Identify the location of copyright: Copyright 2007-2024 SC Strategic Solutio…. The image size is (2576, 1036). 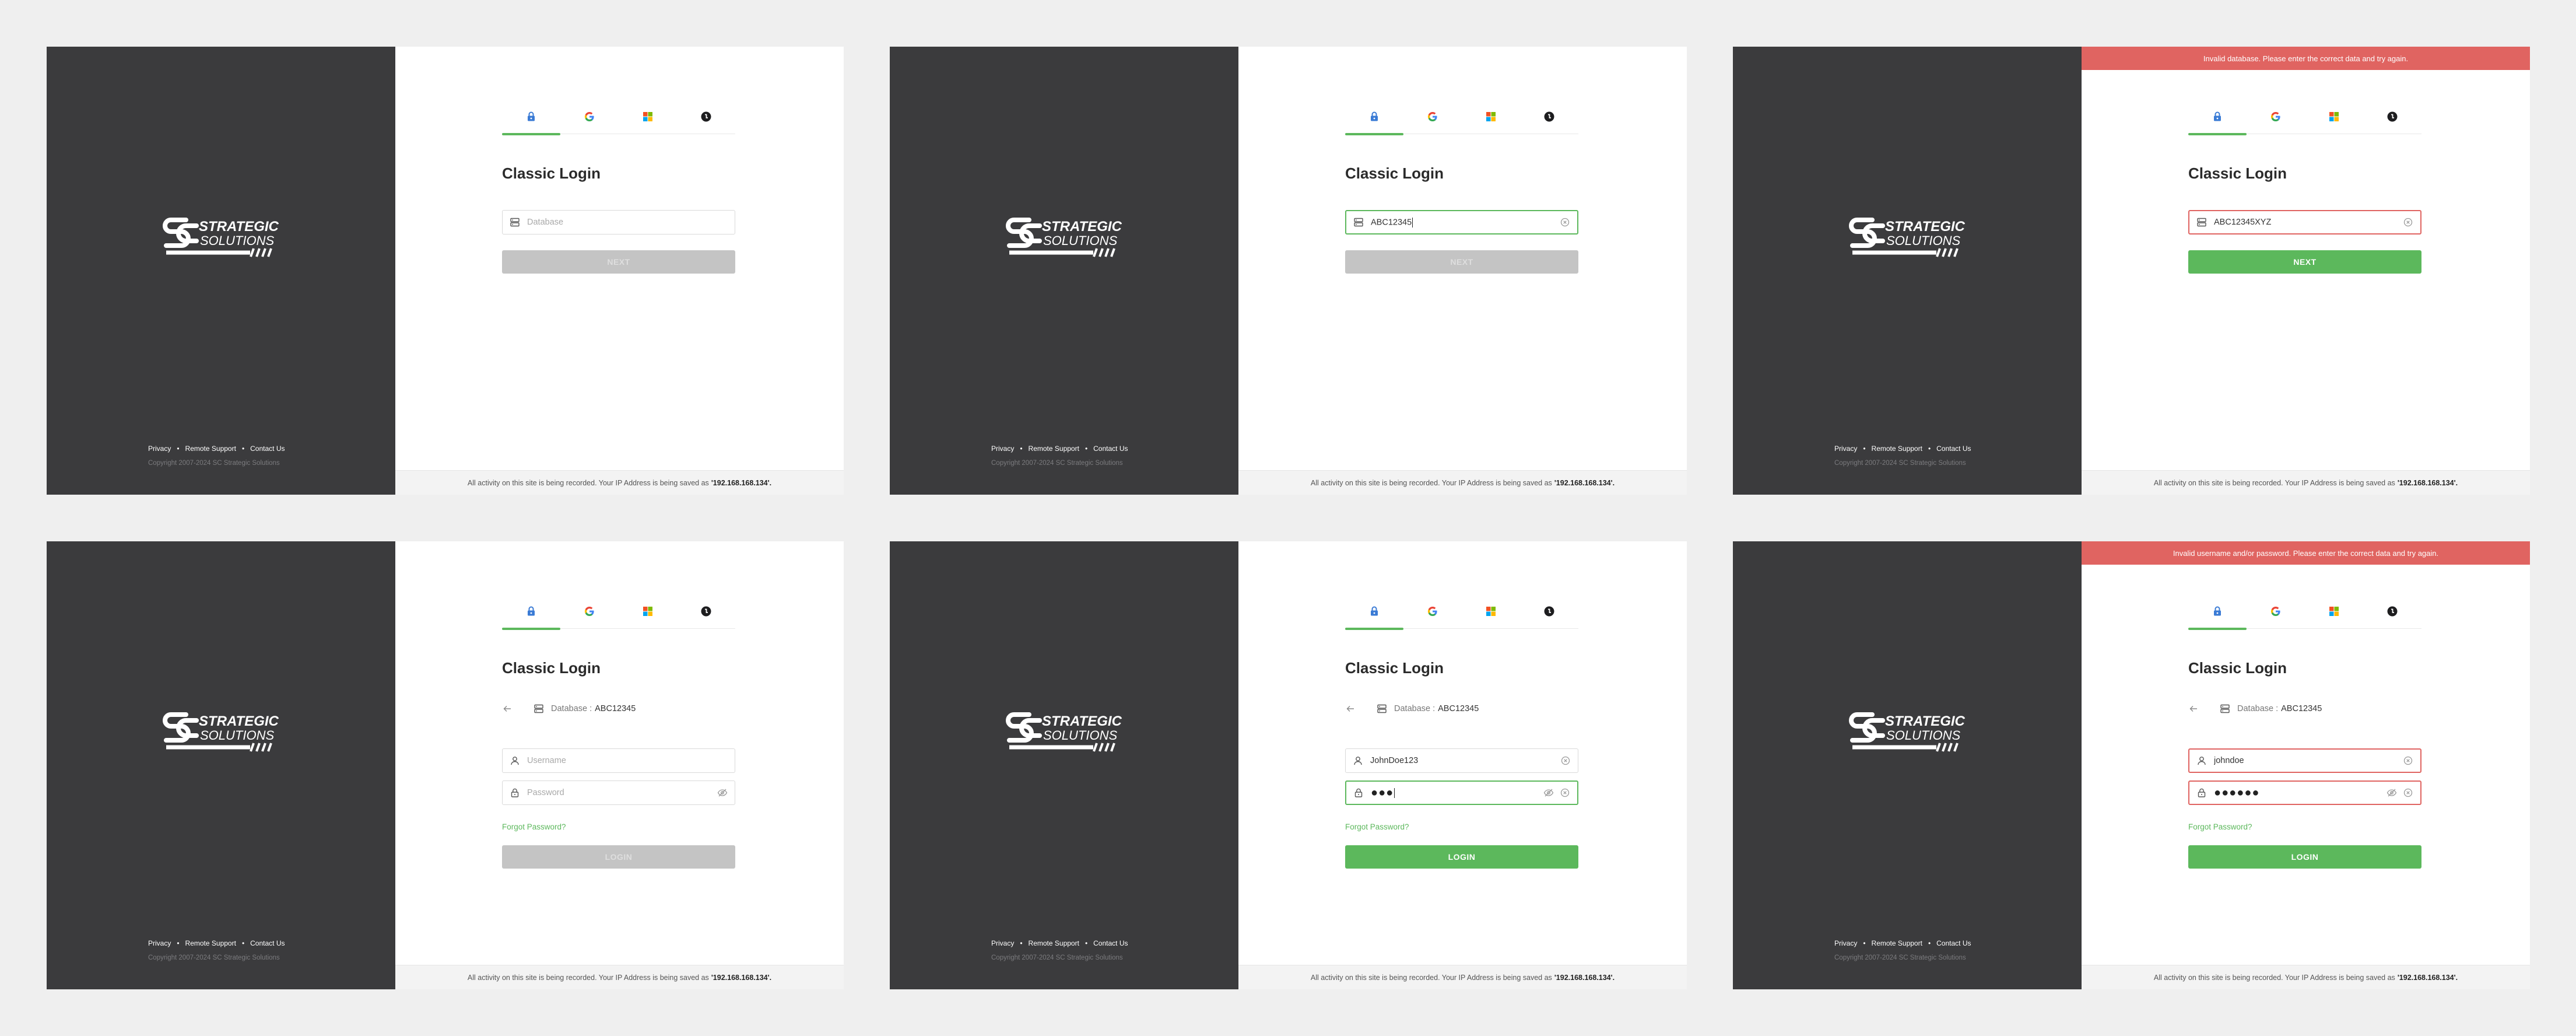
(1900, 957).